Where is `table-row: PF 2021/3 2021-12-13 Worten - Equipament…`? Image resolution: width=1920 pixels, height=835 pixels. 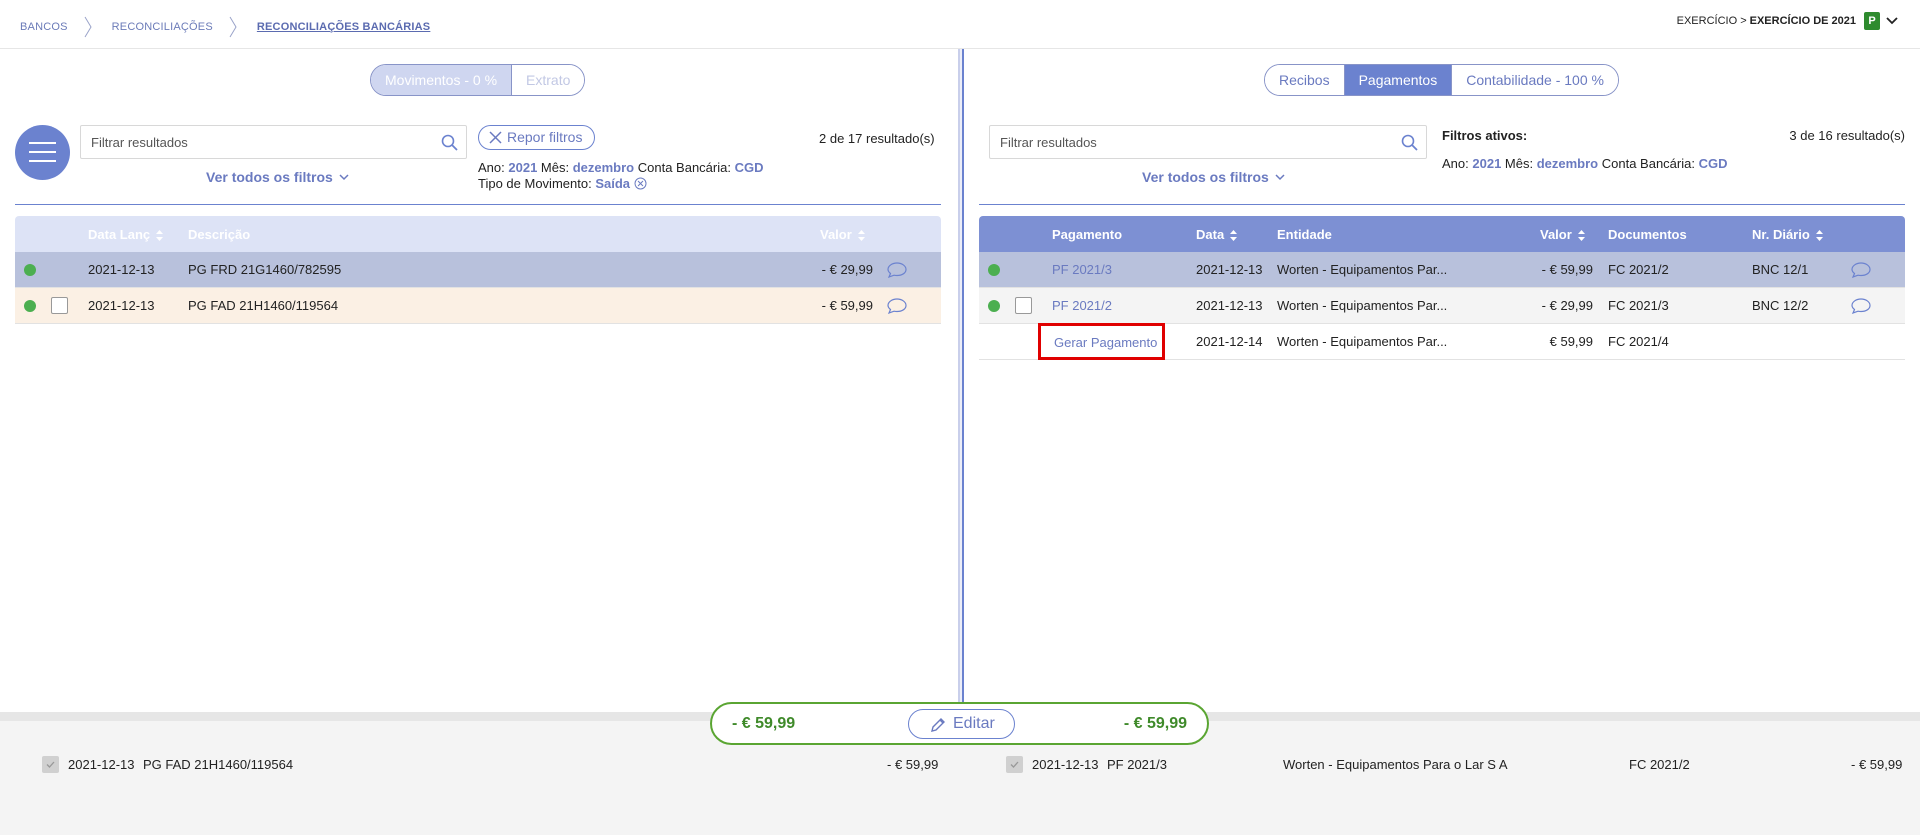
table-row: PF 2021/3 2021-12-13 Worten - Equipament… is located at coordinates (1442, 270).